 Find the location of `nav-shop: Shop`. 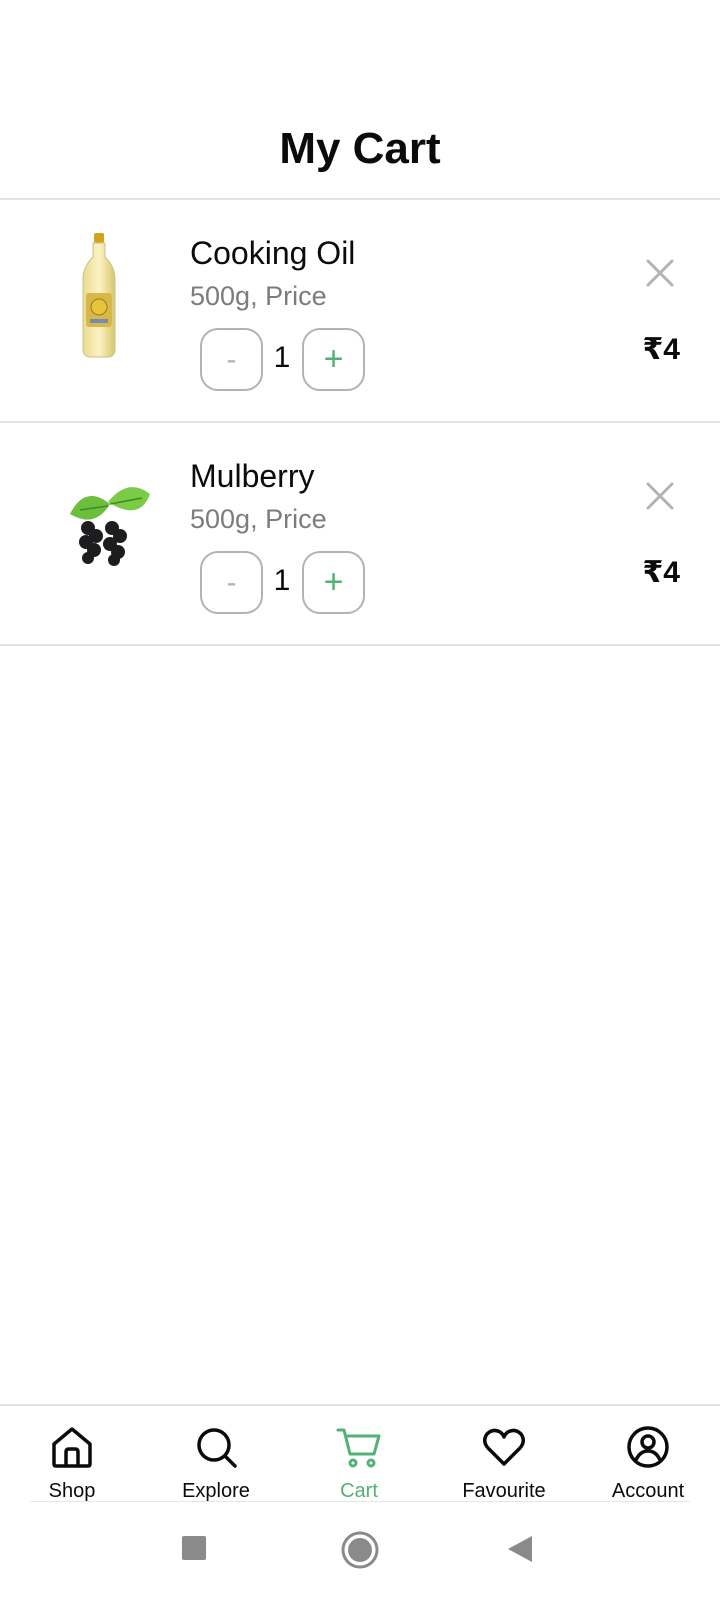

nav-shop: Shop is located at coordinates (72, 1463).